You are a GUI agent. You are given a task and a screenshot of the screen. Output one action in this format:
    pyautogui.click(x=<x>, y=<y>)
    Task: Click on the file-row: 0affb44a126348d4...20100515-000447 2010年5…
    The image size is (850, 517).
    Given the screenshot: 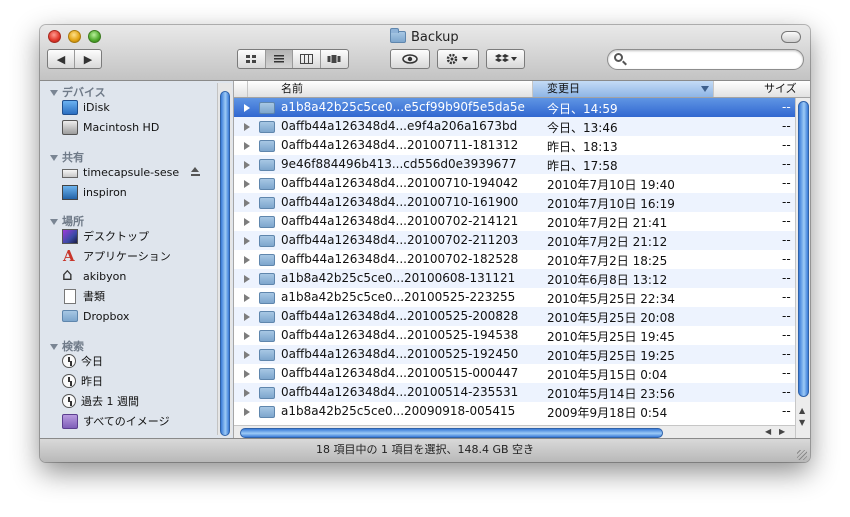 What is the action you would take?
    pyautogui.click(x=522, y=373)
    